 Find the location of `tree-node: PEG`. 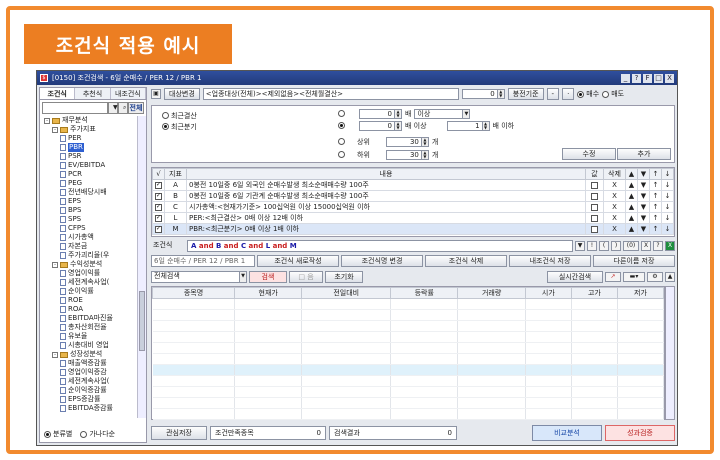

tree-node: PEG is located at coordinates (88, 183).